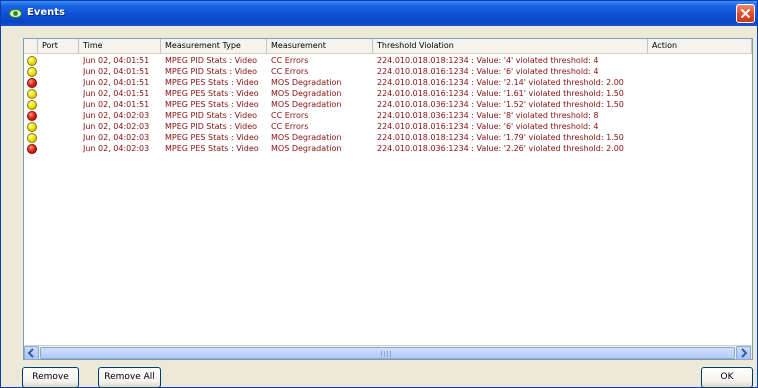 Image resolution: width=758 pixels, height=388 pixels. I want to click on column-header-threshold-violation: Threshold Violation, so click(510, 46).